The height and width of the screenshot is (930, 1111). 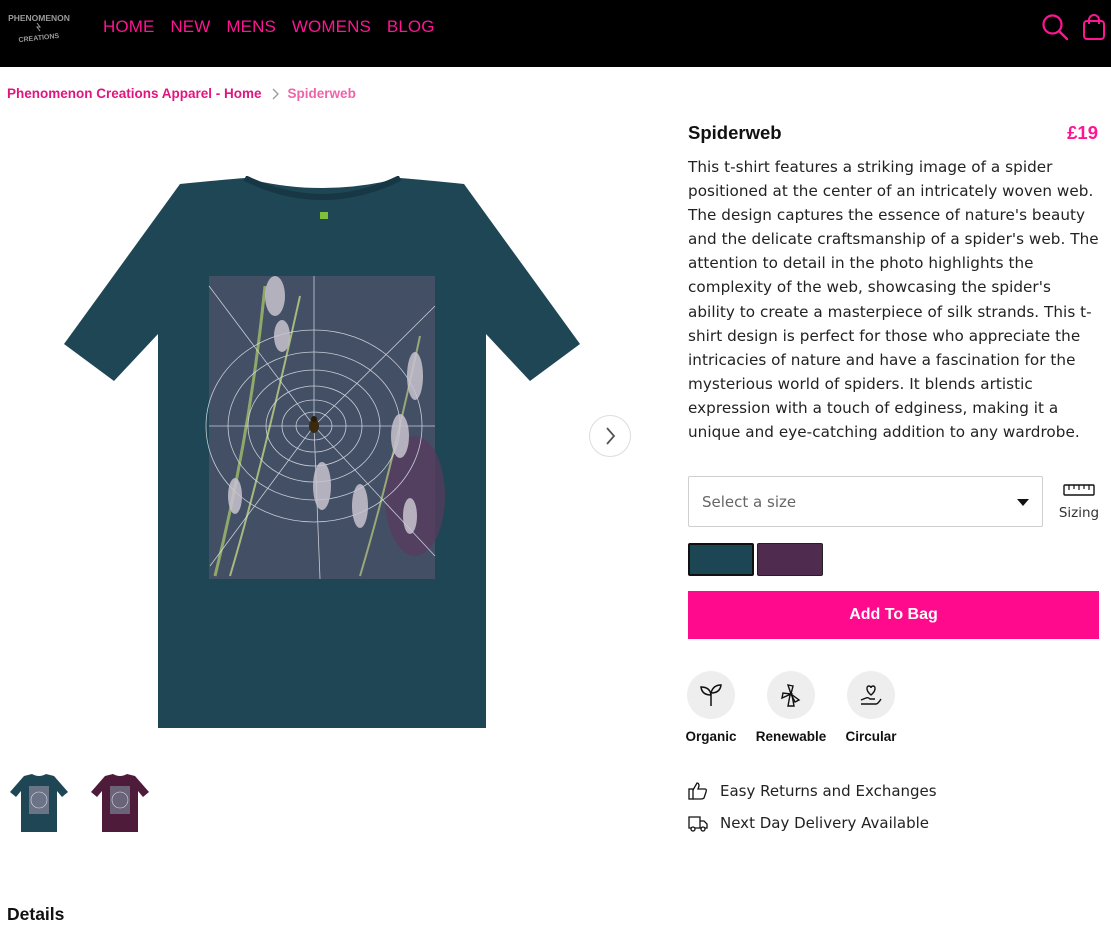 I want to click on sprout-icon, so click(x=711, y=695).